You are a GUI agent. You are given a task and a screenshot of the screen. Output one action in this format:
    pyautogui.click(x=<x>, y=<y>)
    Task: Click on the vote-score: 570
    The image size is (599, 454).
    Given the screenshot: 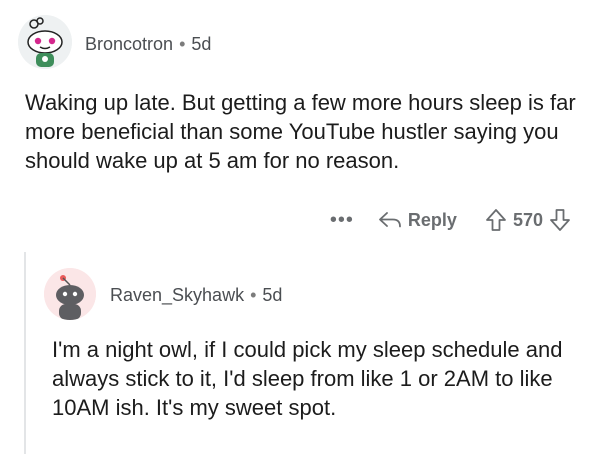 What is the action you would take?
    pyautogui.click(x=527, y=219)
    